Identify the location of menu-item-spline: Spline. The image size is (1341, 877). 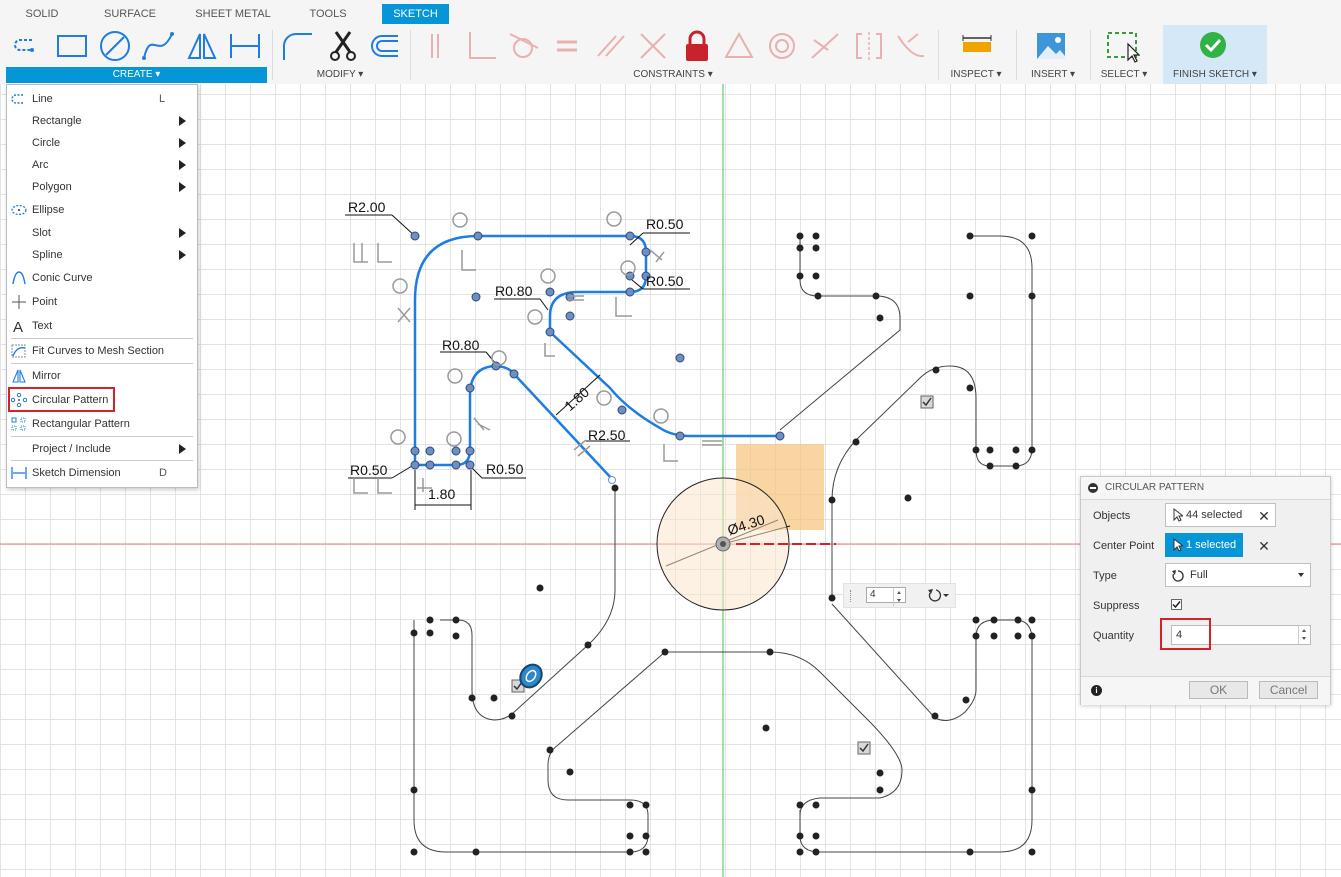
(102, 255).